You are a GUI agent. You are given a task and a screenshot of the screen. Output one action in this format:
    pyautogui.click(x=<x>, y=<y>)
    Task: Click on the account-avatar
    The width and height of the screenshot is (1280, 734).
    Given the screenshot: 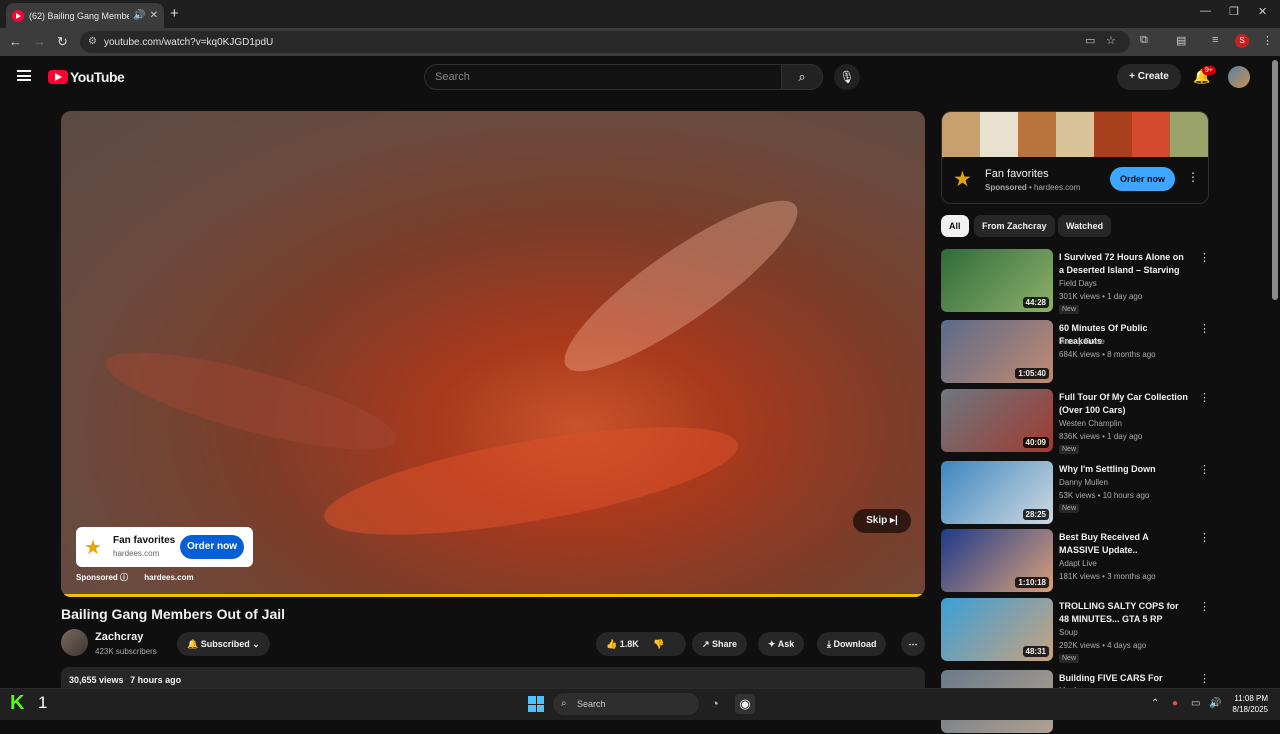 What is the action you would take?
    pyautogui.click(x=1239, y=77)
    